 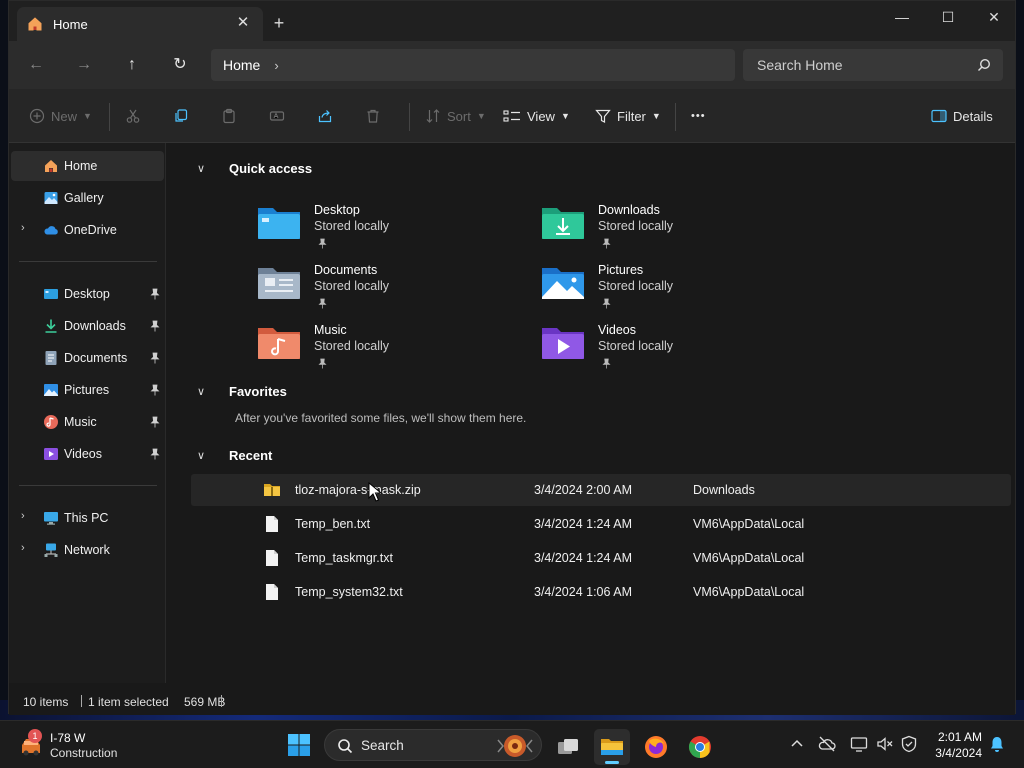 What do you see at coordinates (909, 744) in the screenshot?
I see `security-shield-icon` at bounding box center [909, 744].